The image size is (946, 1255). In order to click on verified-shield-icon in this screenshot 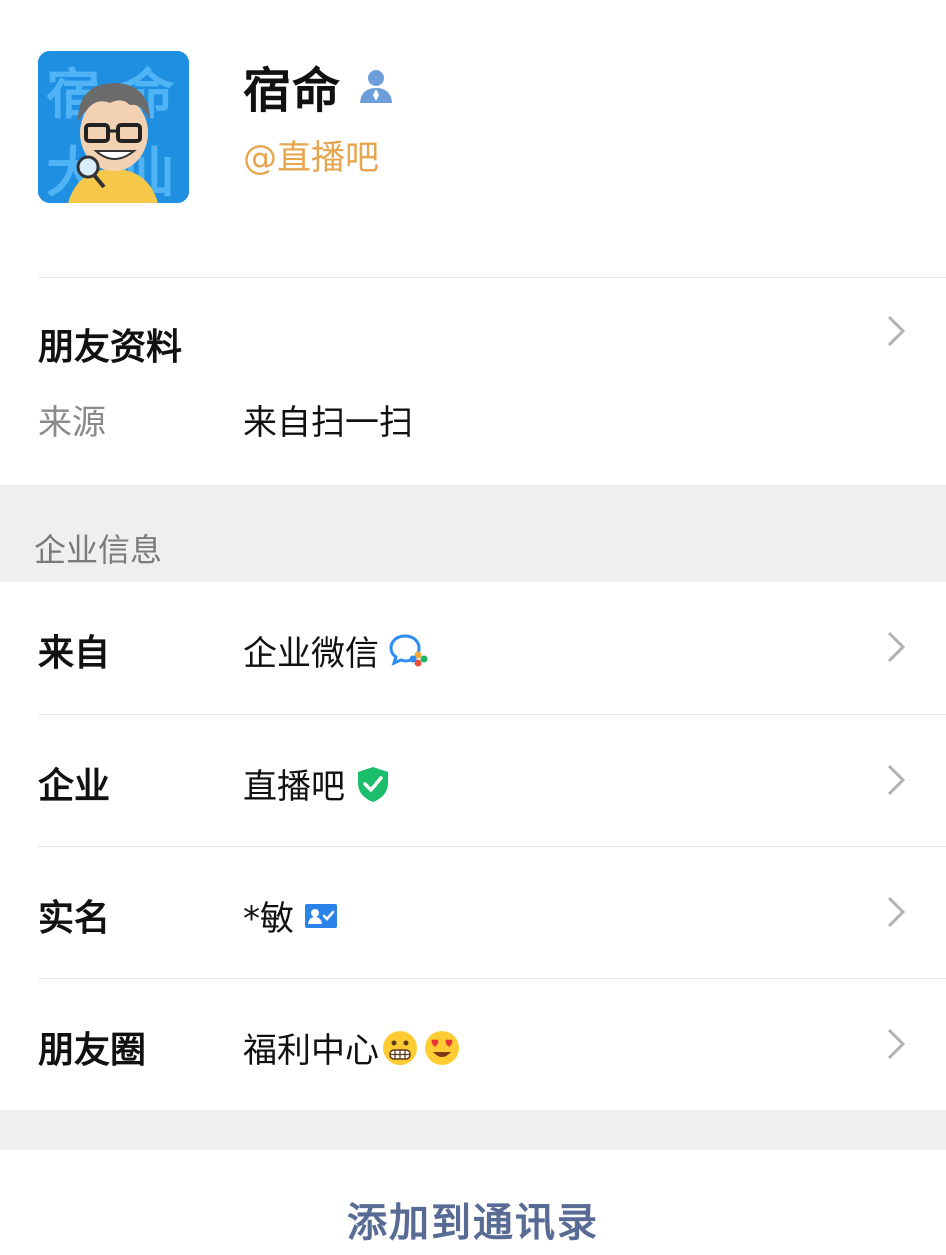, I will do `click(373, 784)`.